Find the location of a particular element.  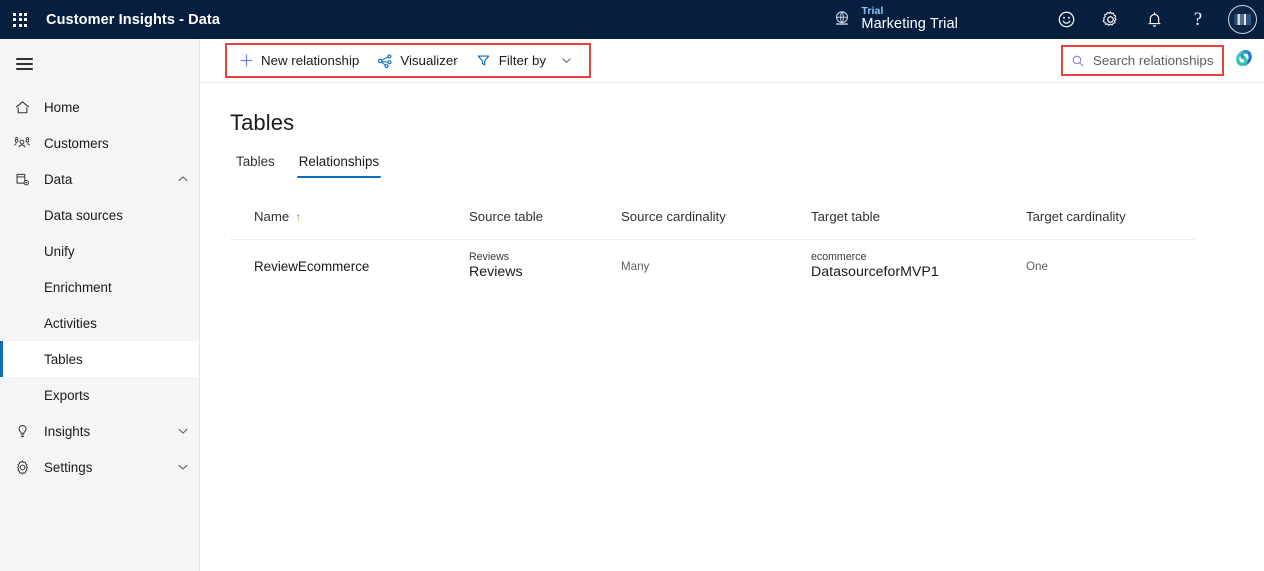

command-bar-actions-highlight: New relationship Visualizer Filter by is located at coordinates (408, 60).